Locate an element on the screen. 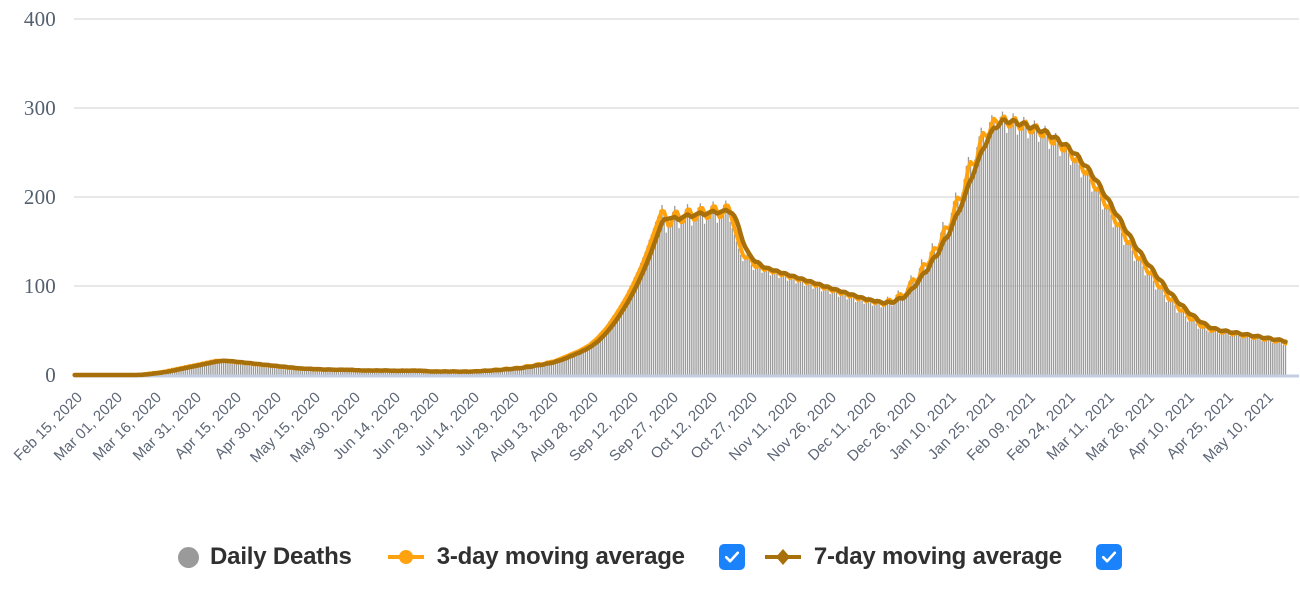 The height and width of the screenshot is (601, 1300). checkbox-7day-moving-average is located at coordinates (1108, 557).